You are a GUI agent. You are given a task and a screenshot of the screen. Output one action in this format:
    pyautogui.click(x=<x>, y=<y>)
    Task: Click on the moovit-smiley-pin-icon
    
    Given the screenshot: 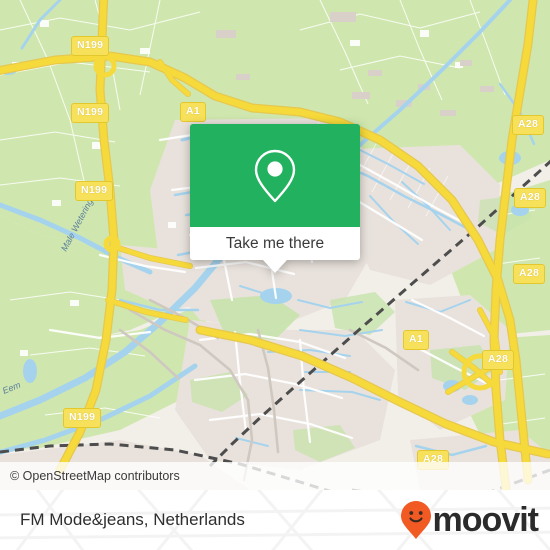 What is the action you would take?
    pyautogui.click(x=415, y=520)
    